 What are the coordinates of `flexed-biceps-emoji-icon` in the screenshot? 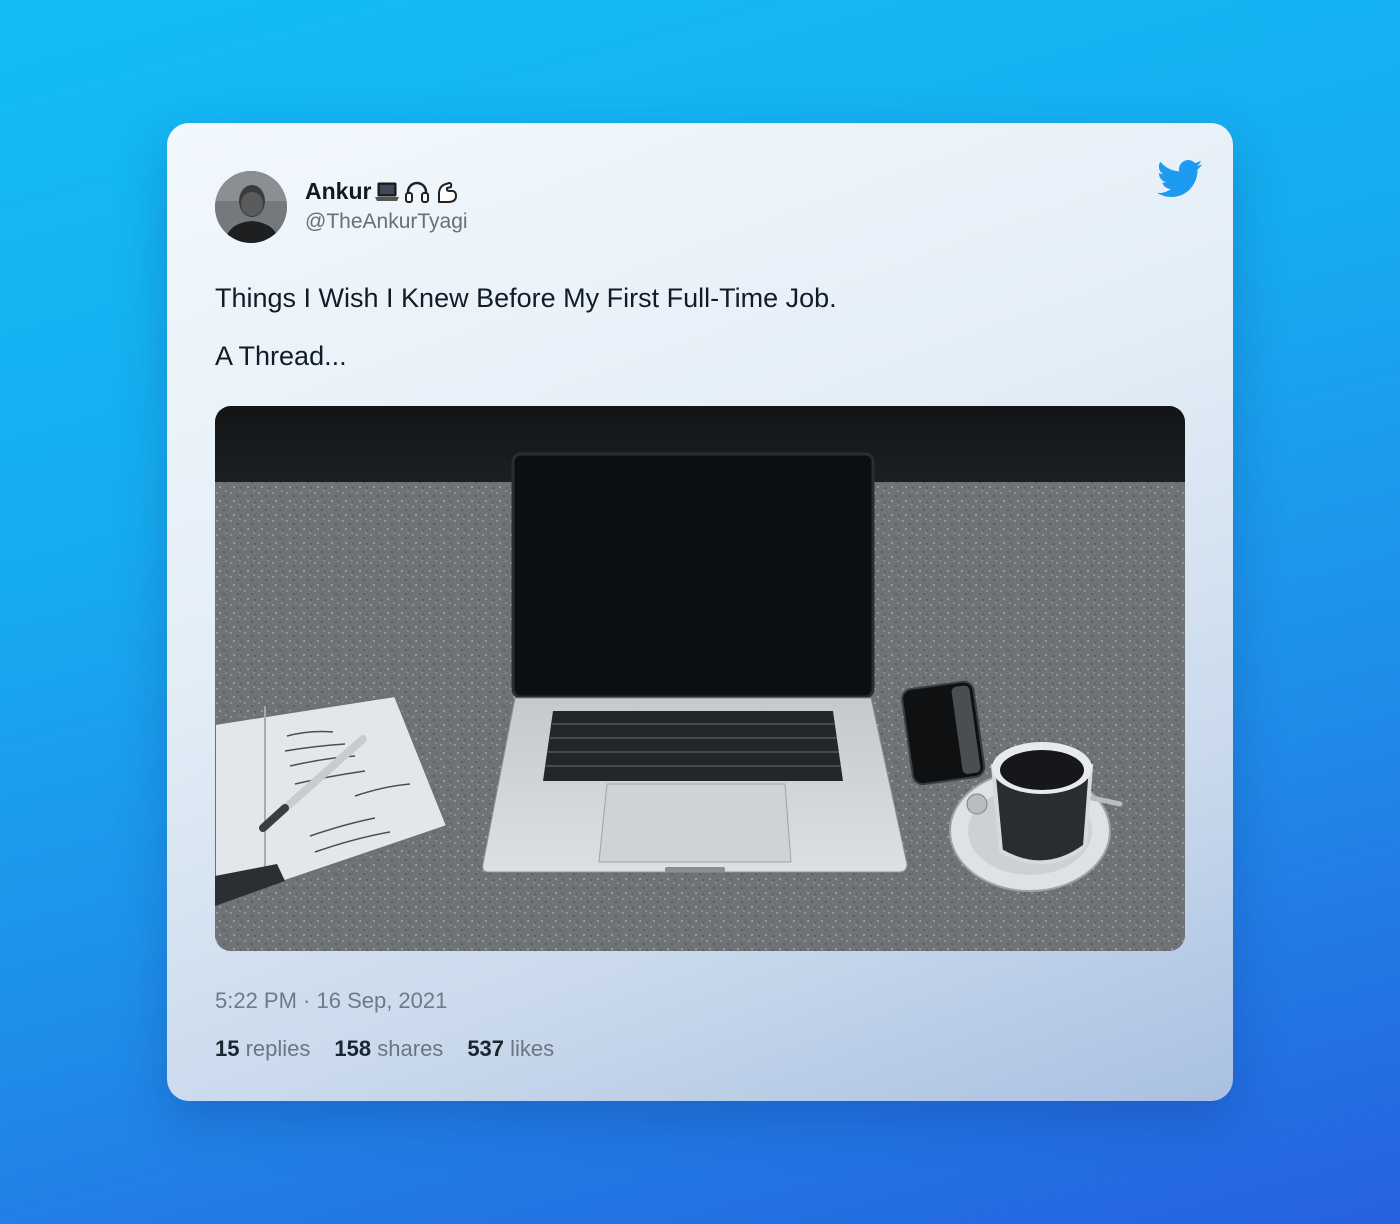 It's located at (447, 192).